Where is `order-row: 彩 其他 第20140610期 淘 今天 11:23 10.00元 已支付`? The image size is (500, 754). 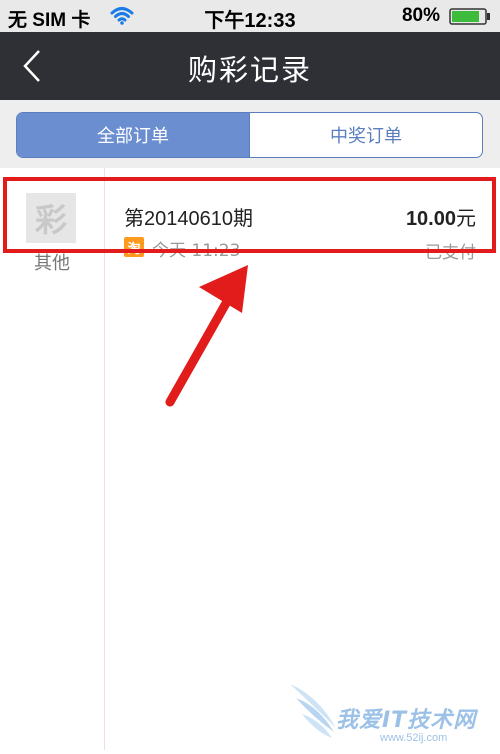 order-row: 彩 其他 第20140610期 淘 今天 11:23 10.00元 已支付 is located at coordinates (250, 226).